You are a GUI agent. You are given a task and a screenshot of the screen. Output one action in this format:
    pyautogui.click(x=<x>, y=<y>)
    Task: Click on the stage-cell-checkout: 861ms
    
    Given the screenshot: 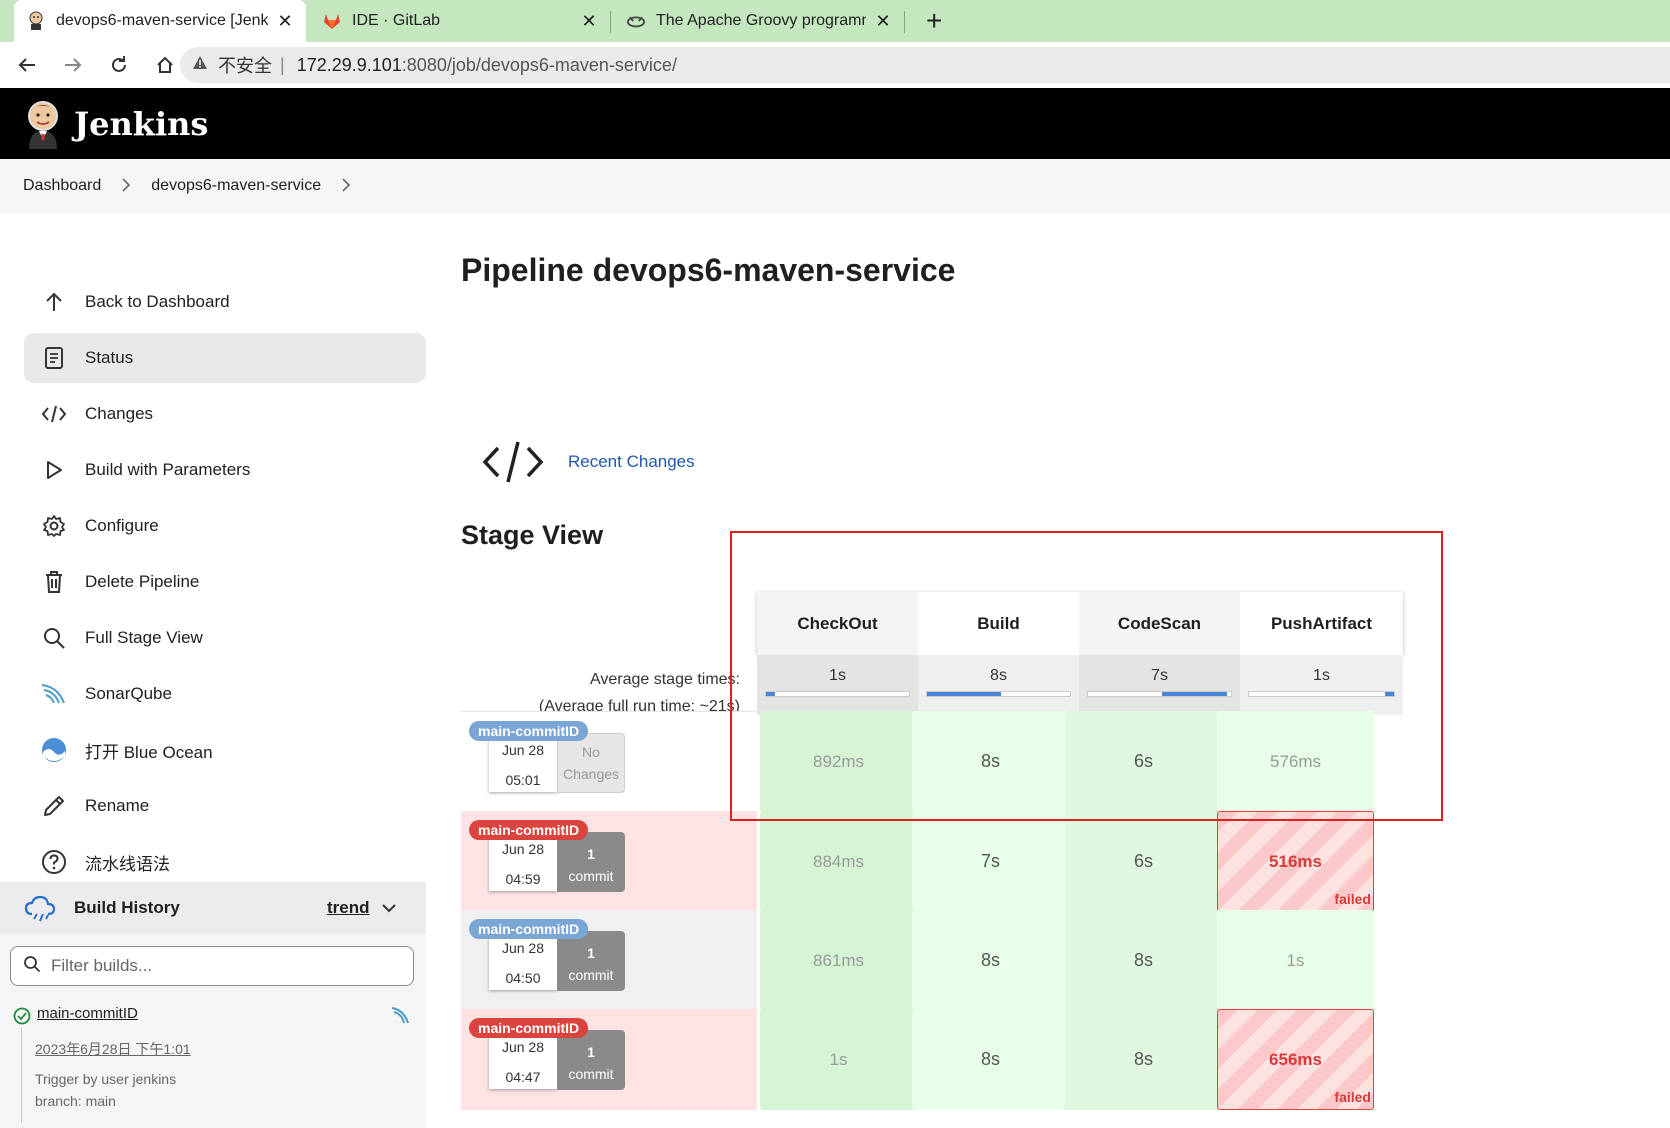 What is the action you would take?
    pyautogui.click(x=838, y=960)
    